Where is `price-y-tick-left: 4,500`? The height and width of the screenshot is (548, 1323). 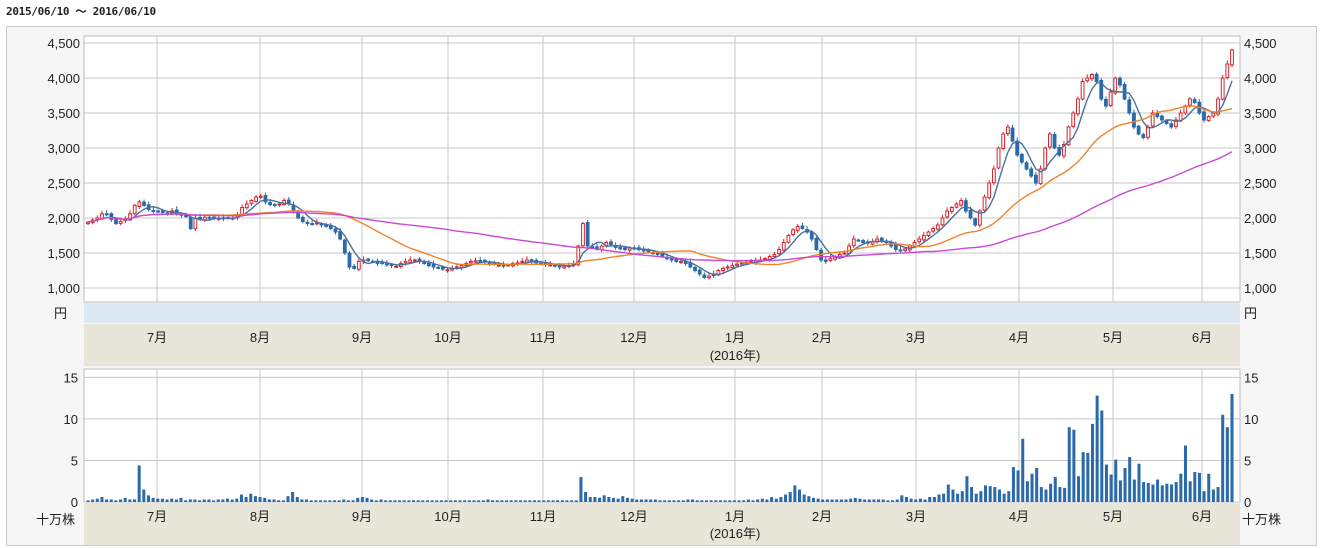
price-y-tick-left: 4,500 is located at coordinates (63, 43).